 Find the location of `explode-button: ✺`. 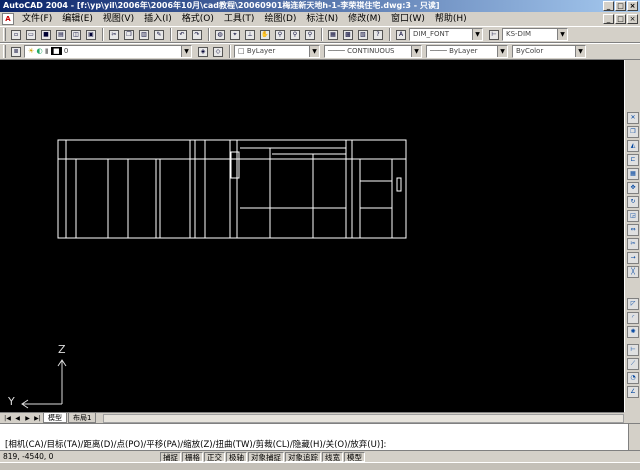

explode-button: ✺ is located at coordinates (633, 332).